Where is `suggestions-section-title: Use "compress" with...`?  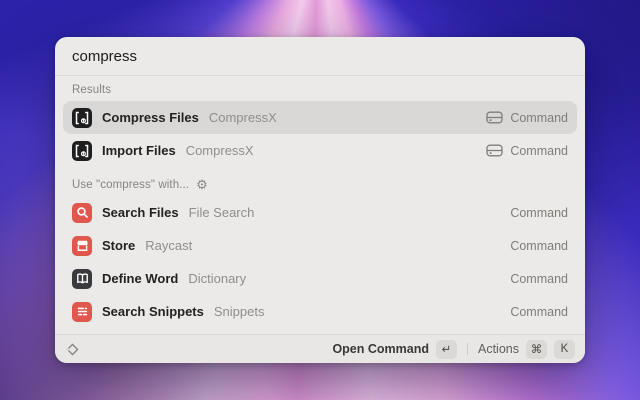
suggestions-section-title: Use "compress" with... is located at coordinates (131, 184).